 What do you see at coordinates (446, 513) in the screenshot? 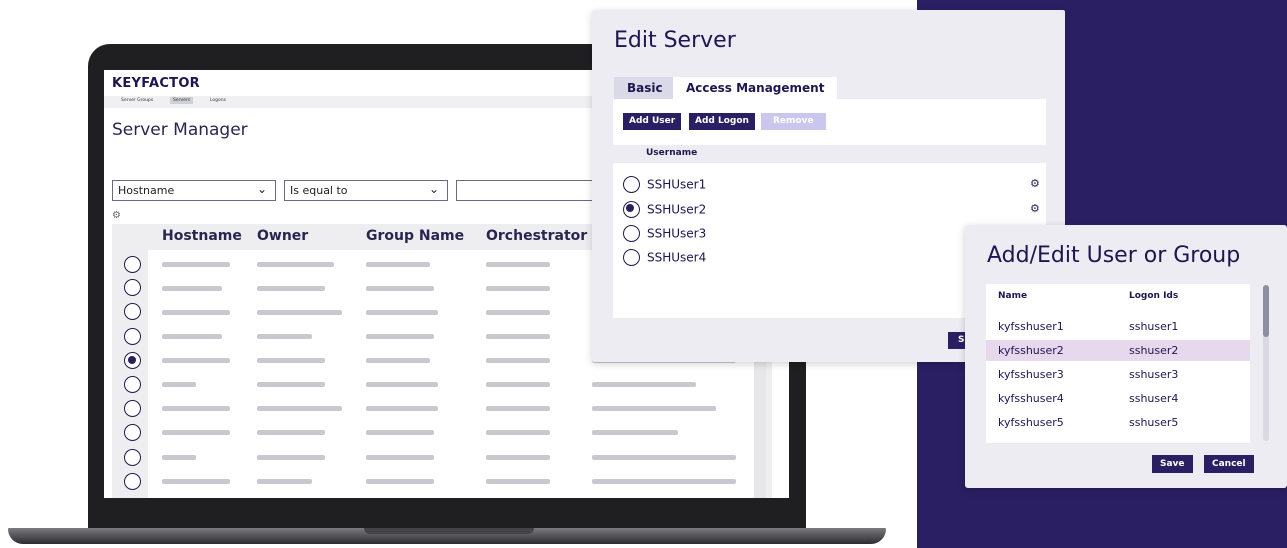
I see `laptop-lip` at bounding box center [446, 513].